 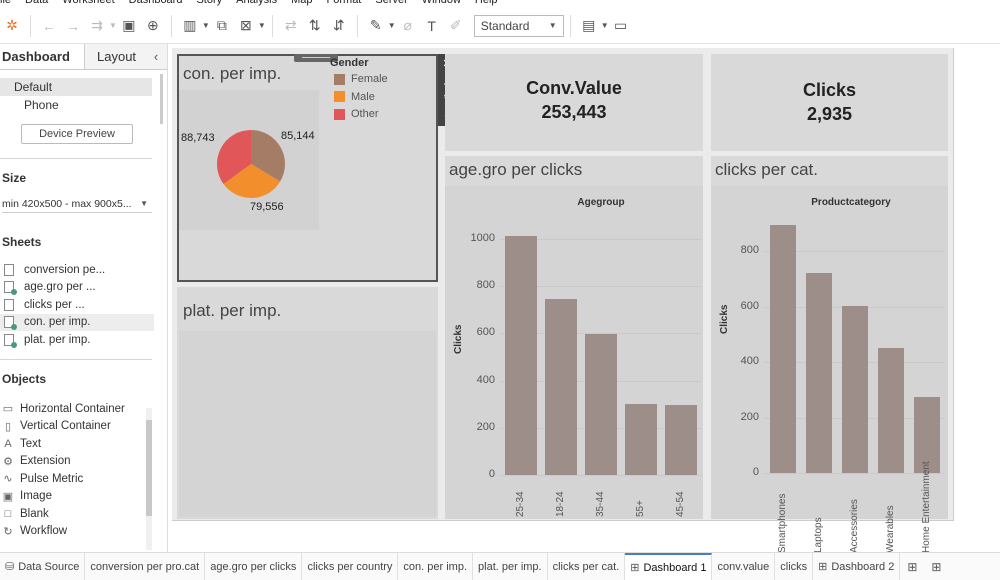 I want to click on object-item: ↻ Workflow, so click(x=83, y=532).